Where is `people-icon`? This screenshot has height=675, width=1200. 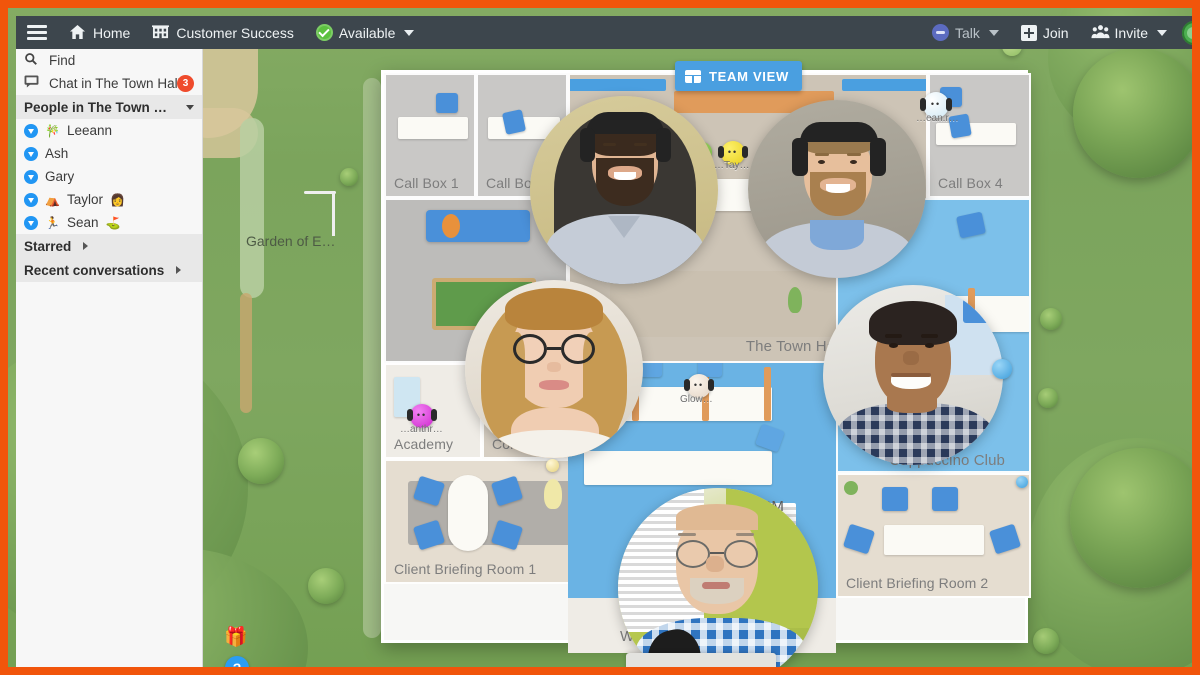 people-icon is located at coordinates (1100, 33).